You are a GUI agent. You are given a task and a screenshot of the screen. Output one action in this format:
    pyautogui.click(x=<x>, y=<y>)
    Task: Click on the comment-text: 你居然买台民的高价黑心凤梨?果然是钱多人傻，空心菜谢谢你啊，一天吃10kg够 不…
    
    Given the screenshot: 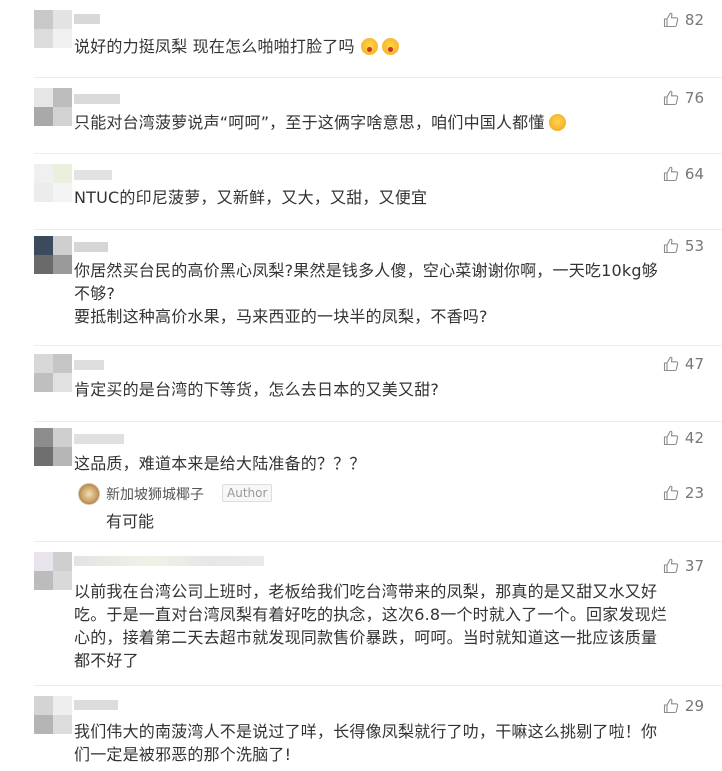 What is the action you would take?
    pyautogui.click(x=366, y=293)
    